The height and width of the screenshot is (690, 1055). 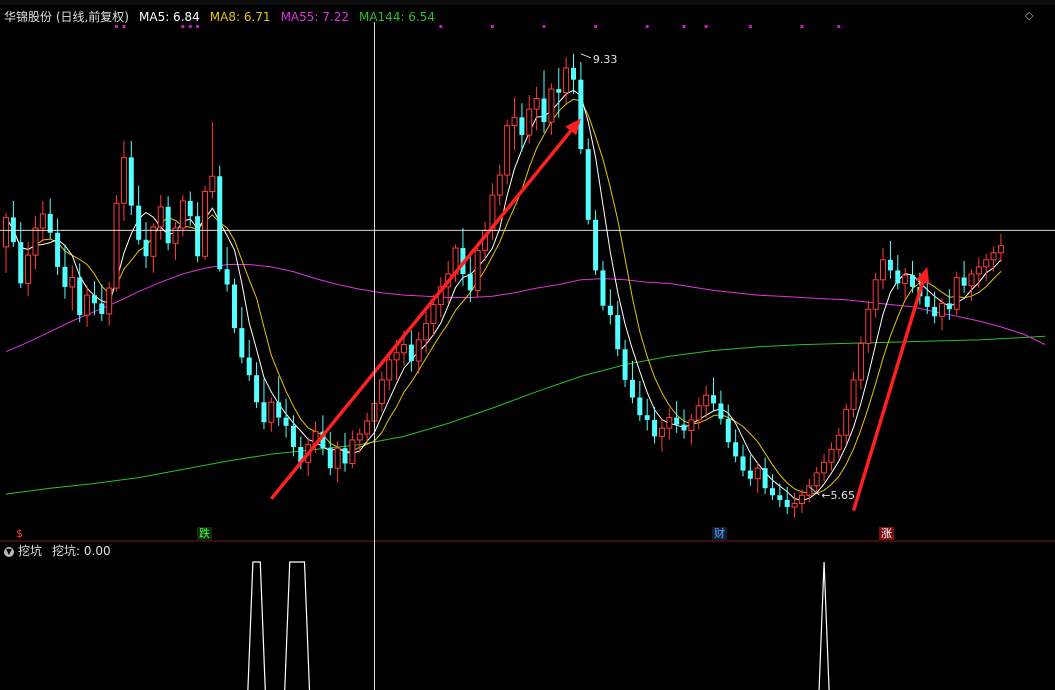 I want to click on badge-zhang: 涨, so click(x=886, y=533).